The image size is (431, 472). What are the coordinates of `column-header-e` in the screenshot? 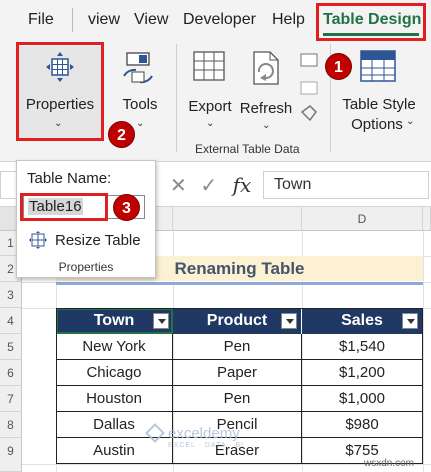 It's located at (427, 219).